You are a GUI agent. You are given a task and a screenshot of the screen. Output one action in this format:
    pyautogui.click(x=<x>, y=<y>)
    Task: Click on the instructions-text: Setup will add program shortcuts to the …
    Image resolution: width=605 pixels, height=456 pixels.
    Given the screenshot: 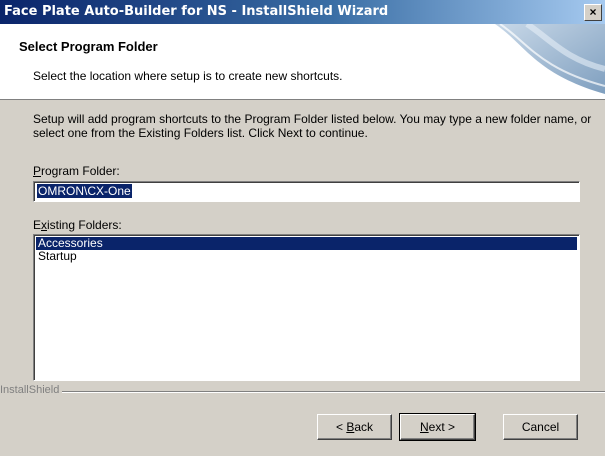 What is the action you would take?
    pyautogui.click(x=312, y=126)
    